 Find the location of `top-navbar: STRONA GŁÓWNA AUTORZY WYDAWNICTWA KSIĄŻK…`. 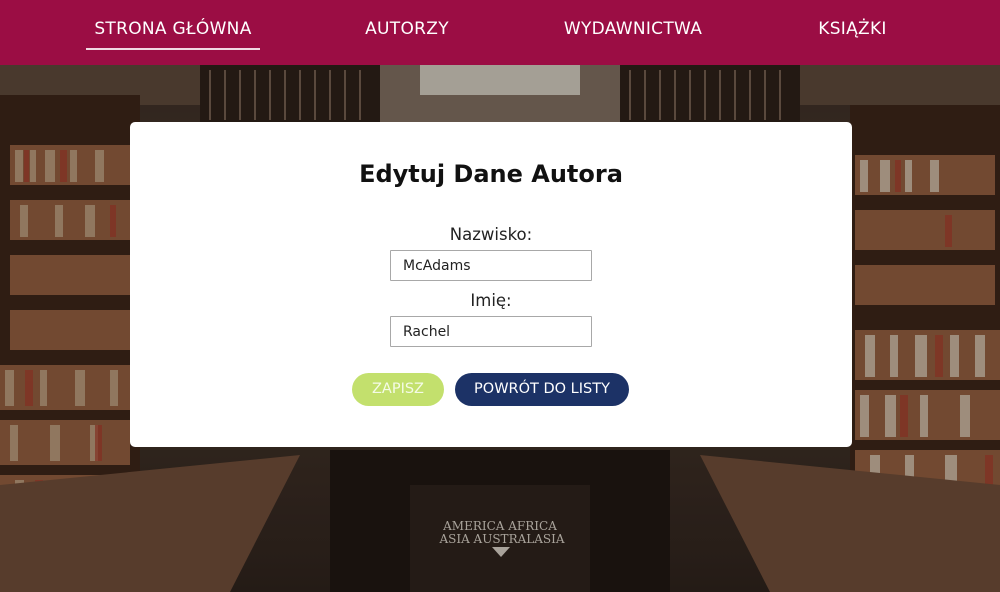

top-navbar: STRONA GŁÓWNA AUTORZY WYDAWNICTWA KSIĄŻK… is located at coordinates (500, 32).